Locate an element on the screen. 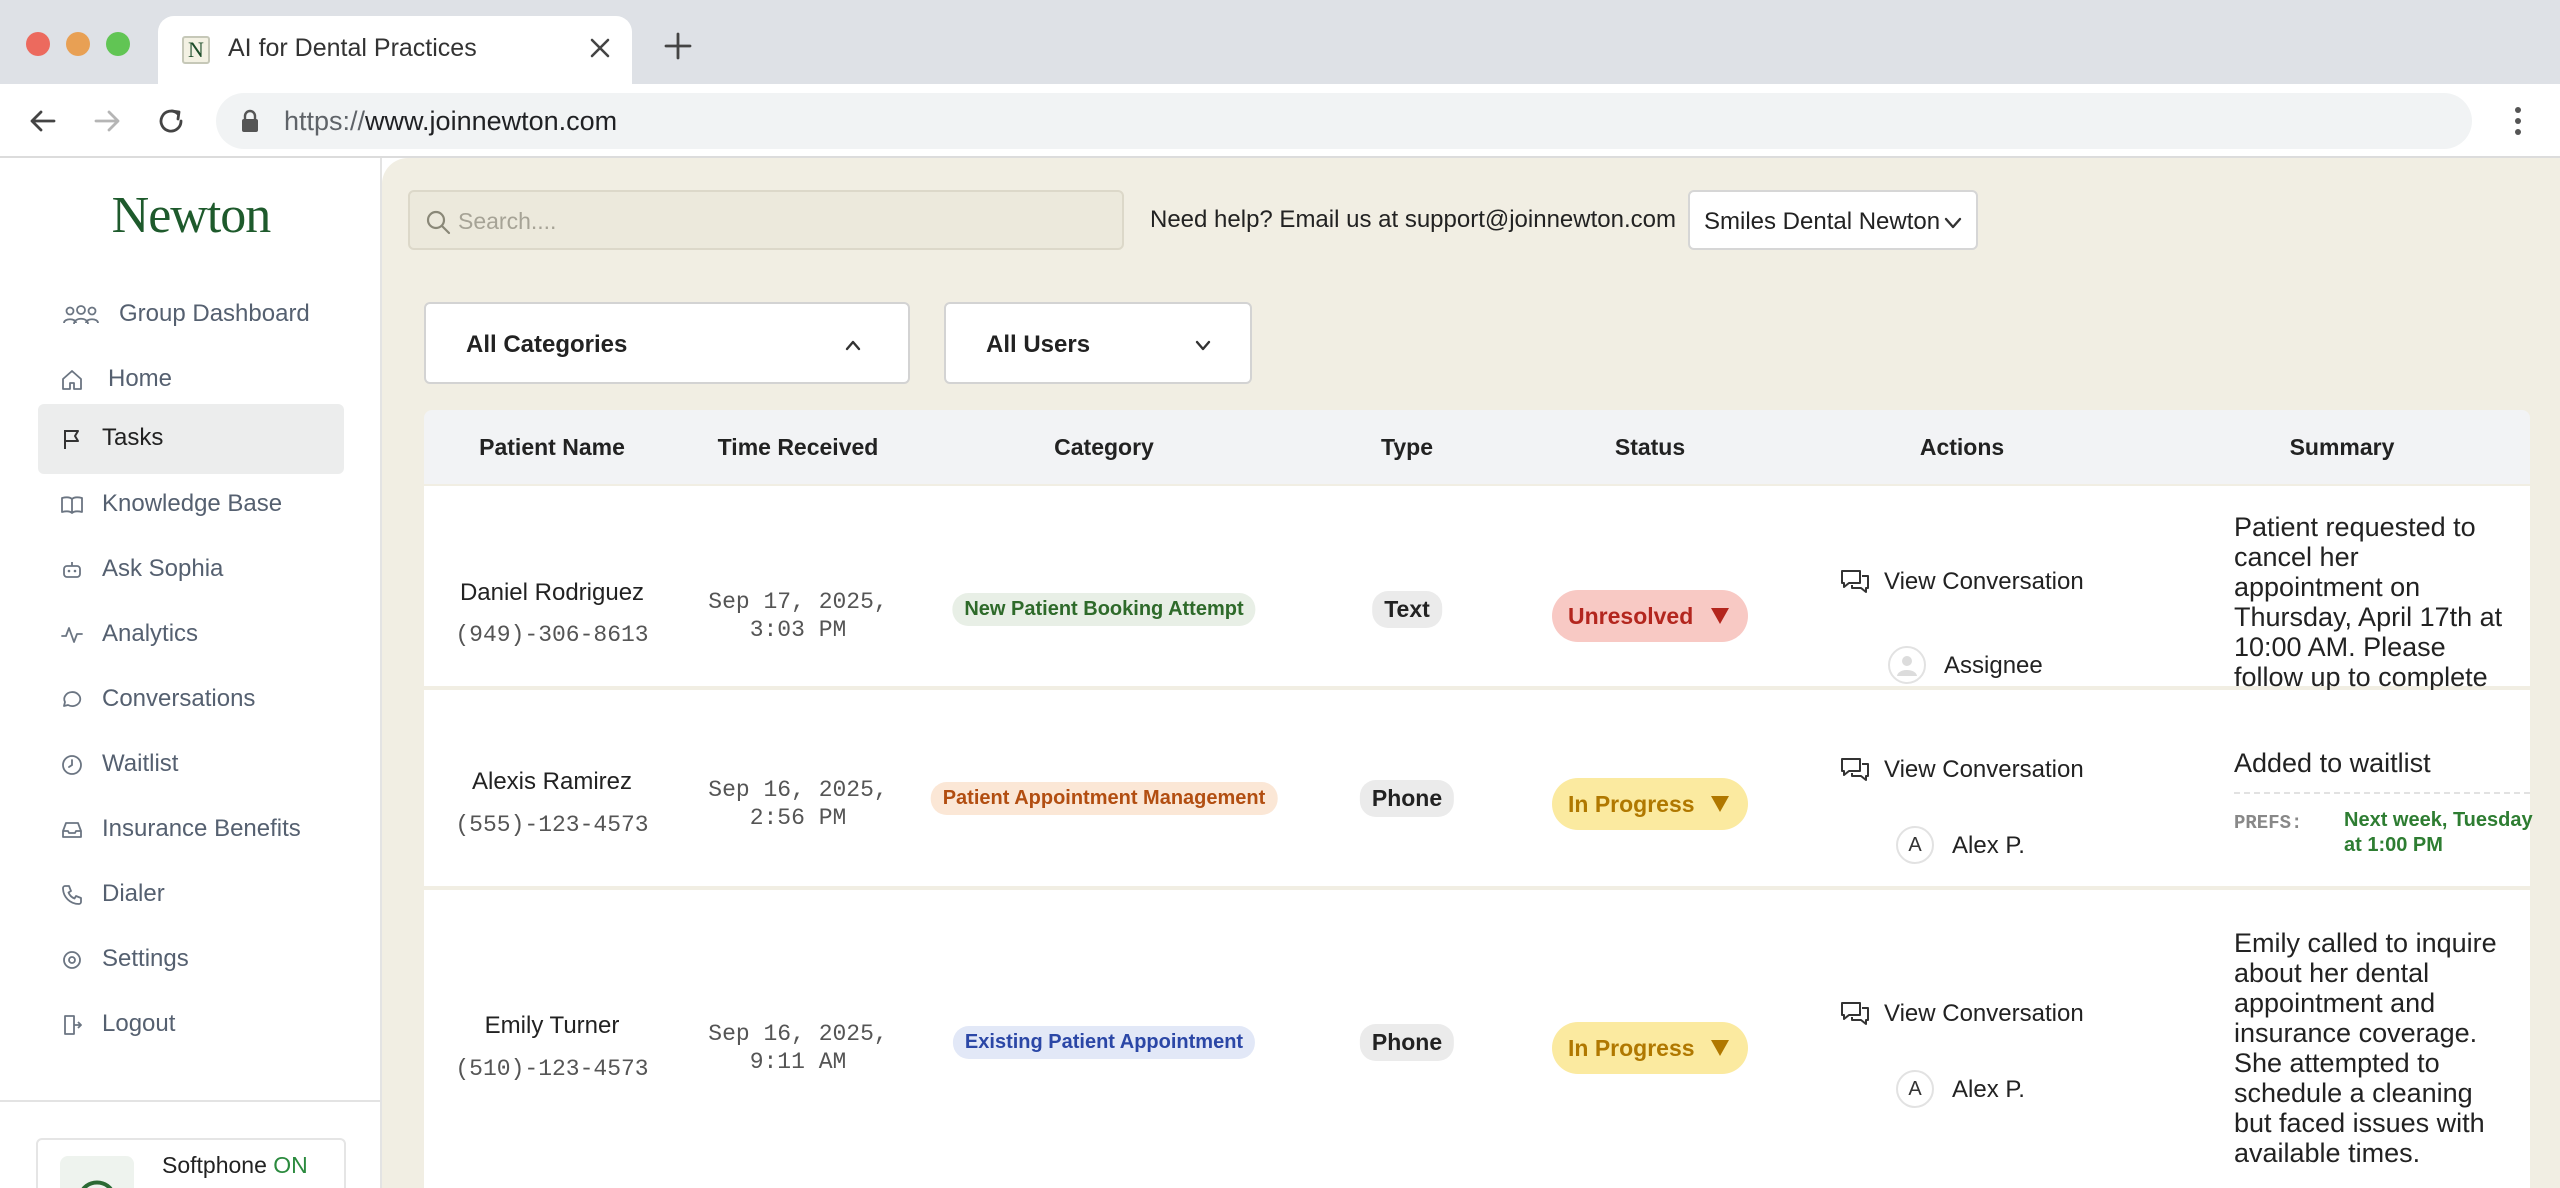 This screenshot has height=1188, width=2560. search-bar is located at coordinates (766, 220).